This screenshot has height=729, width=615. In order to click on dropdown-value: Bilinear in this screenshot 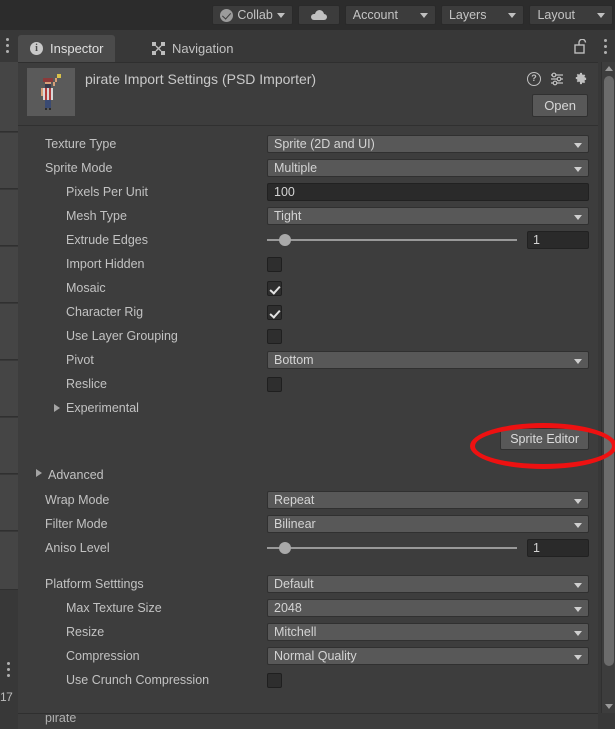, I will do `click(295, 524)`.